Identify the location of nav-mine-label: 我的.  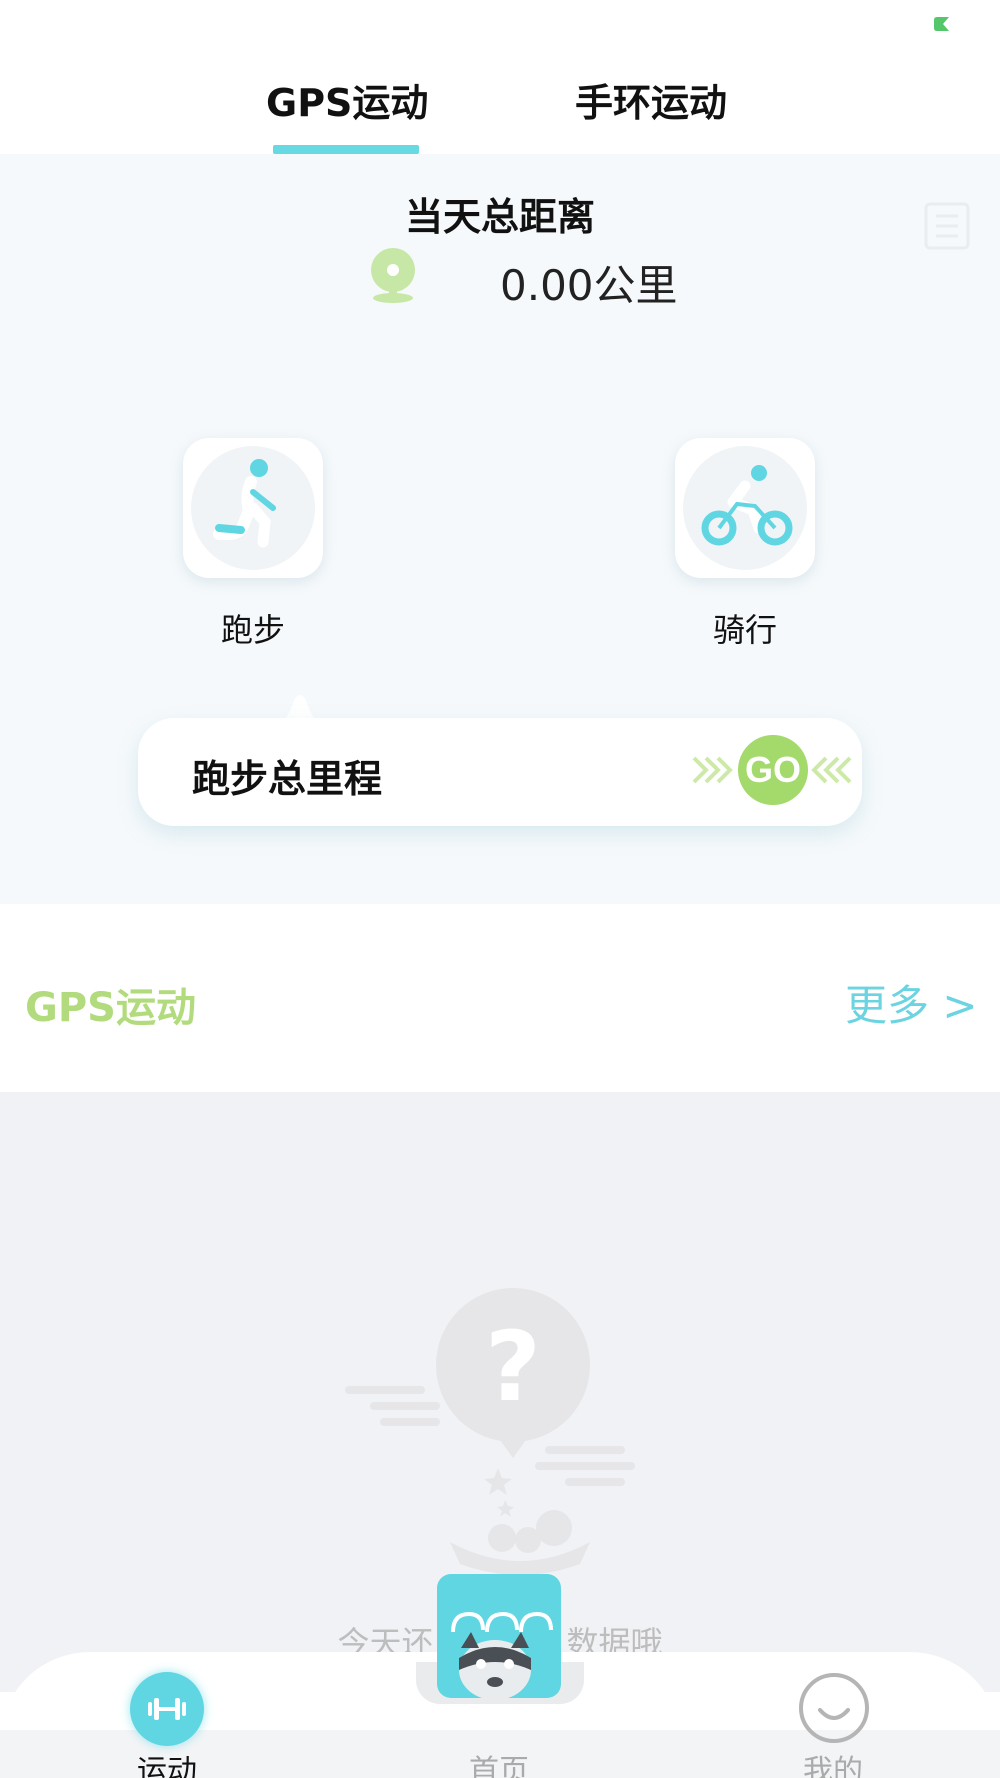
(833, 1762).